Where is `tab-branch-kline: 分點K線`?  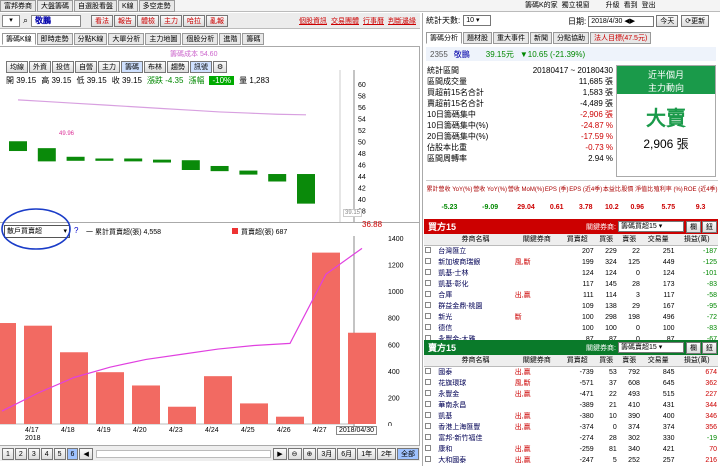 tab-branch-kline: 分點K線 is located at coordinates (90, 39).